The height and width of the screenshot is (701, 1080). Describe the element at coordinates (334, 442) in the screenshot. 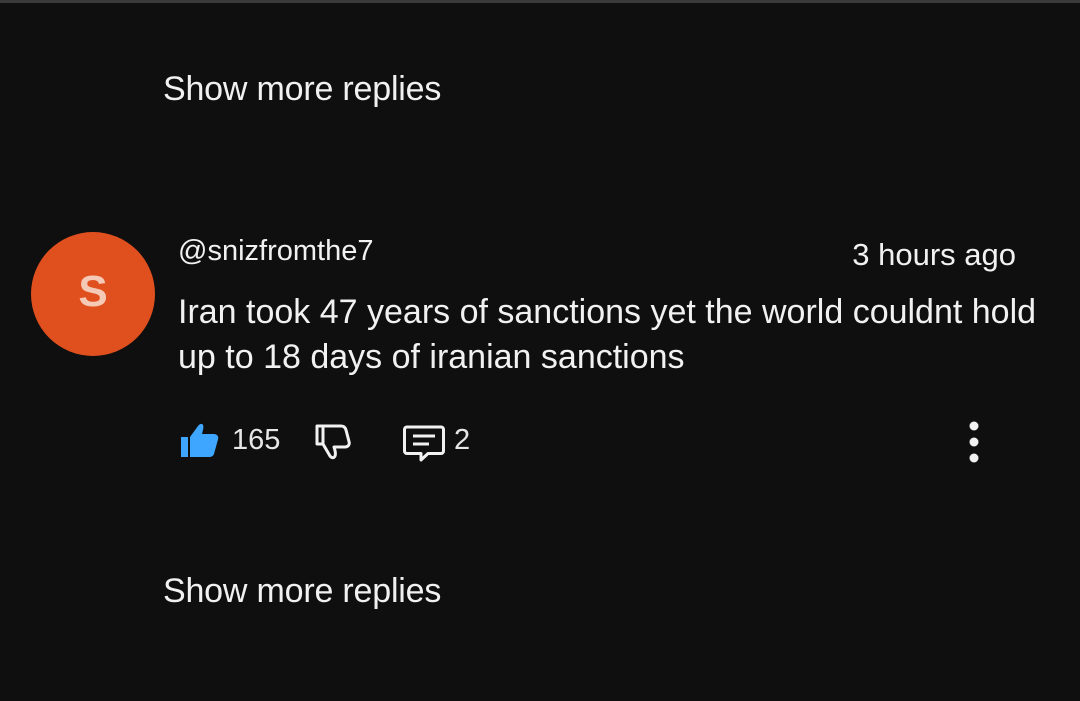

I see `thumbs-down-icon` at that location.